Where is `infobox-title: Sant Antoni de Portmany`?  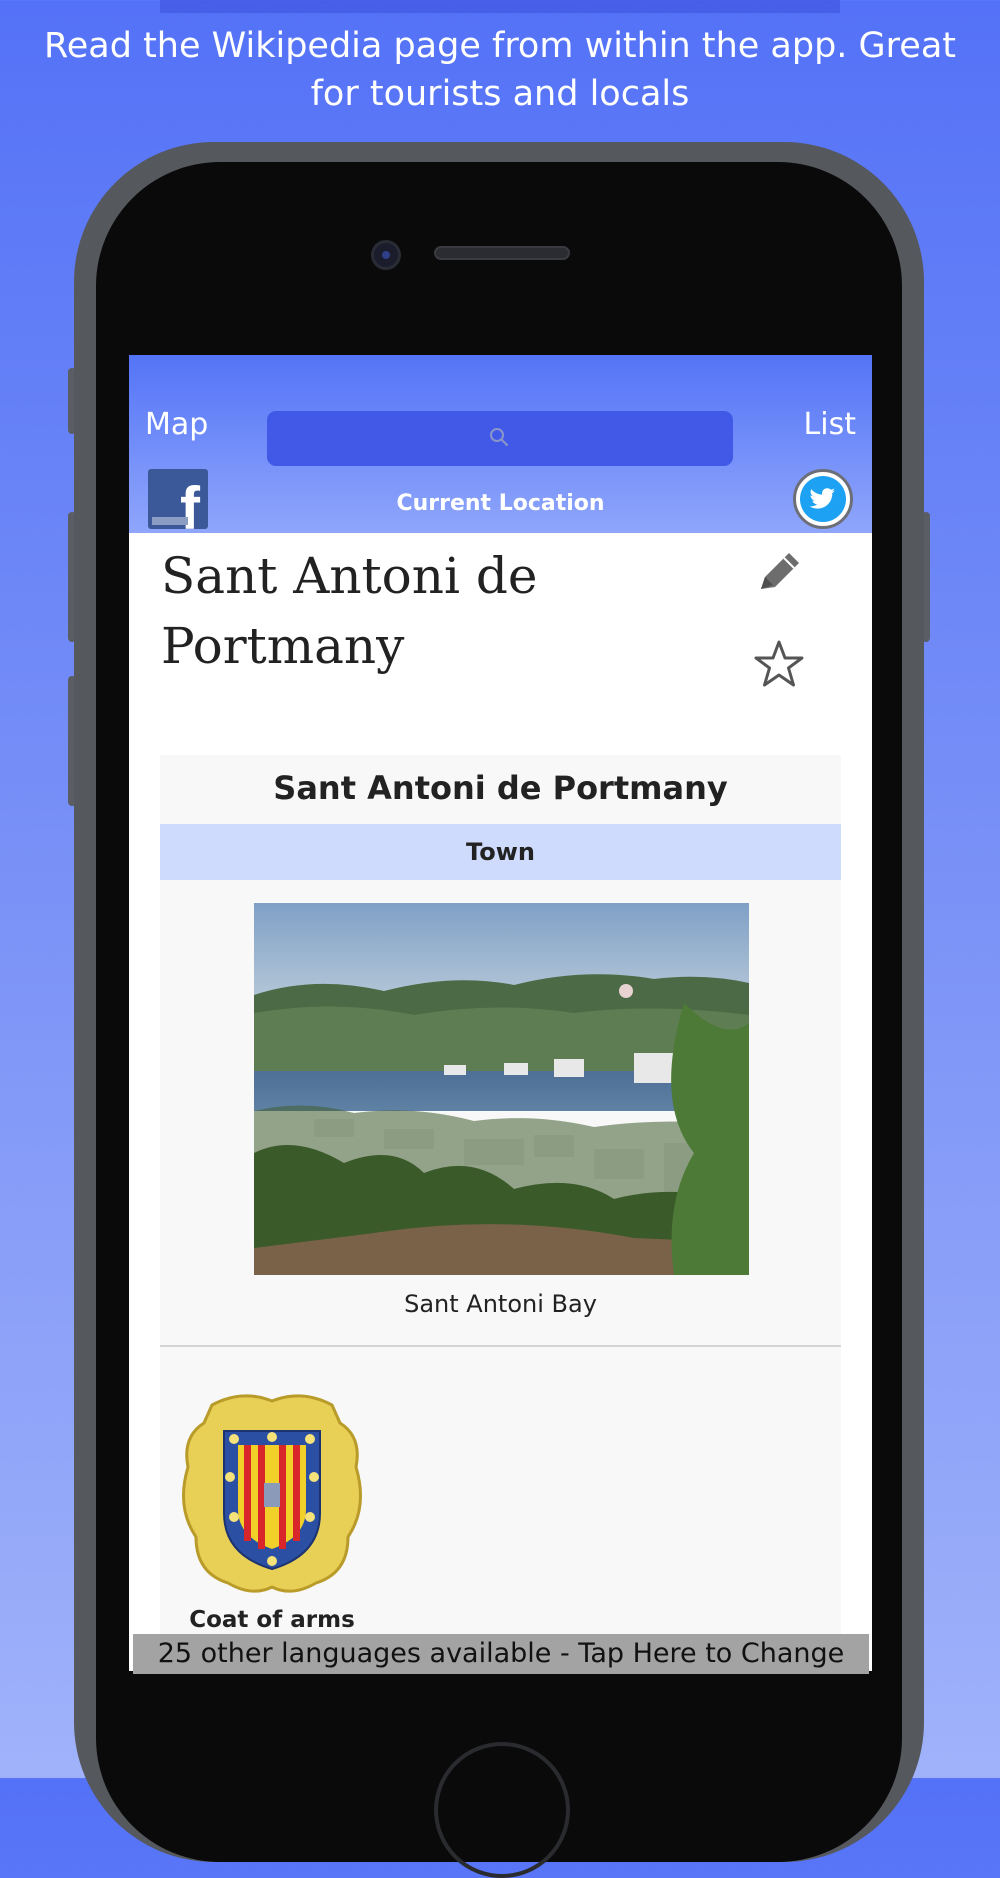
infobox-title: Sant Antoni de Portmany is located at coordinates (500, 788).